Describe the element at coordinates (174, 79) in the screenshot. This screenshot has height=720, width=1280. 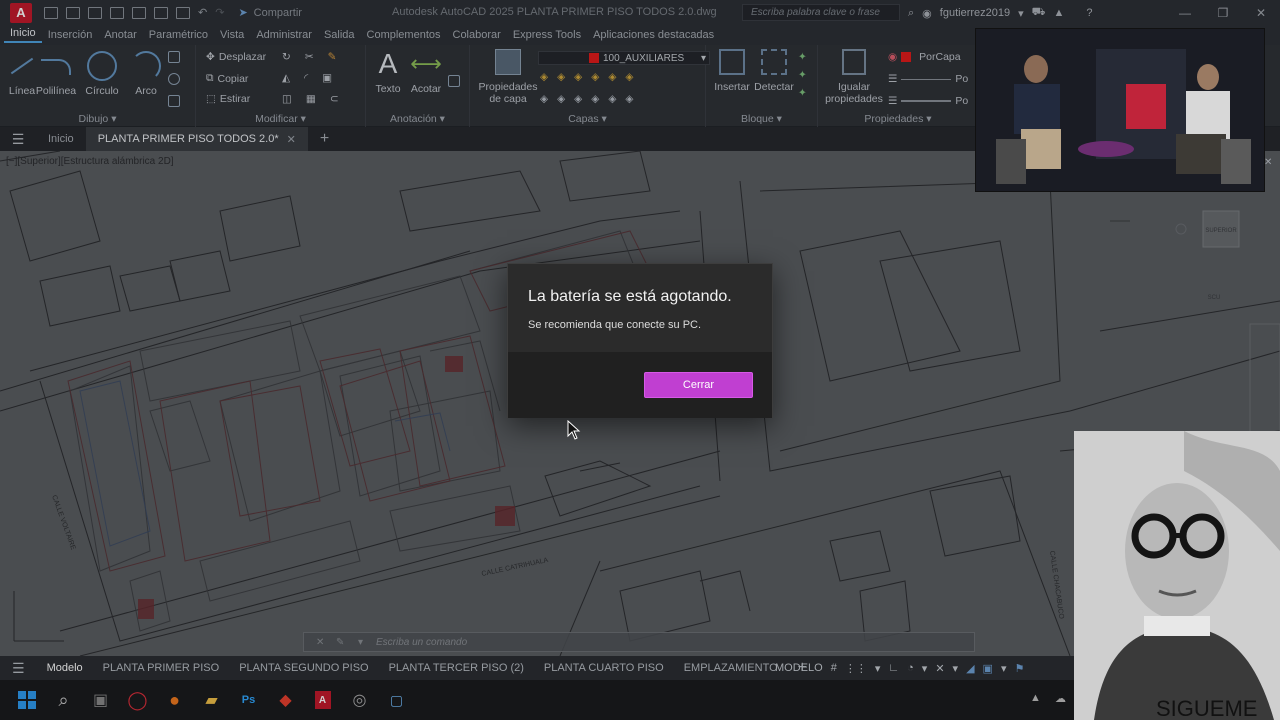
I see `ellipse-tool` at that location.